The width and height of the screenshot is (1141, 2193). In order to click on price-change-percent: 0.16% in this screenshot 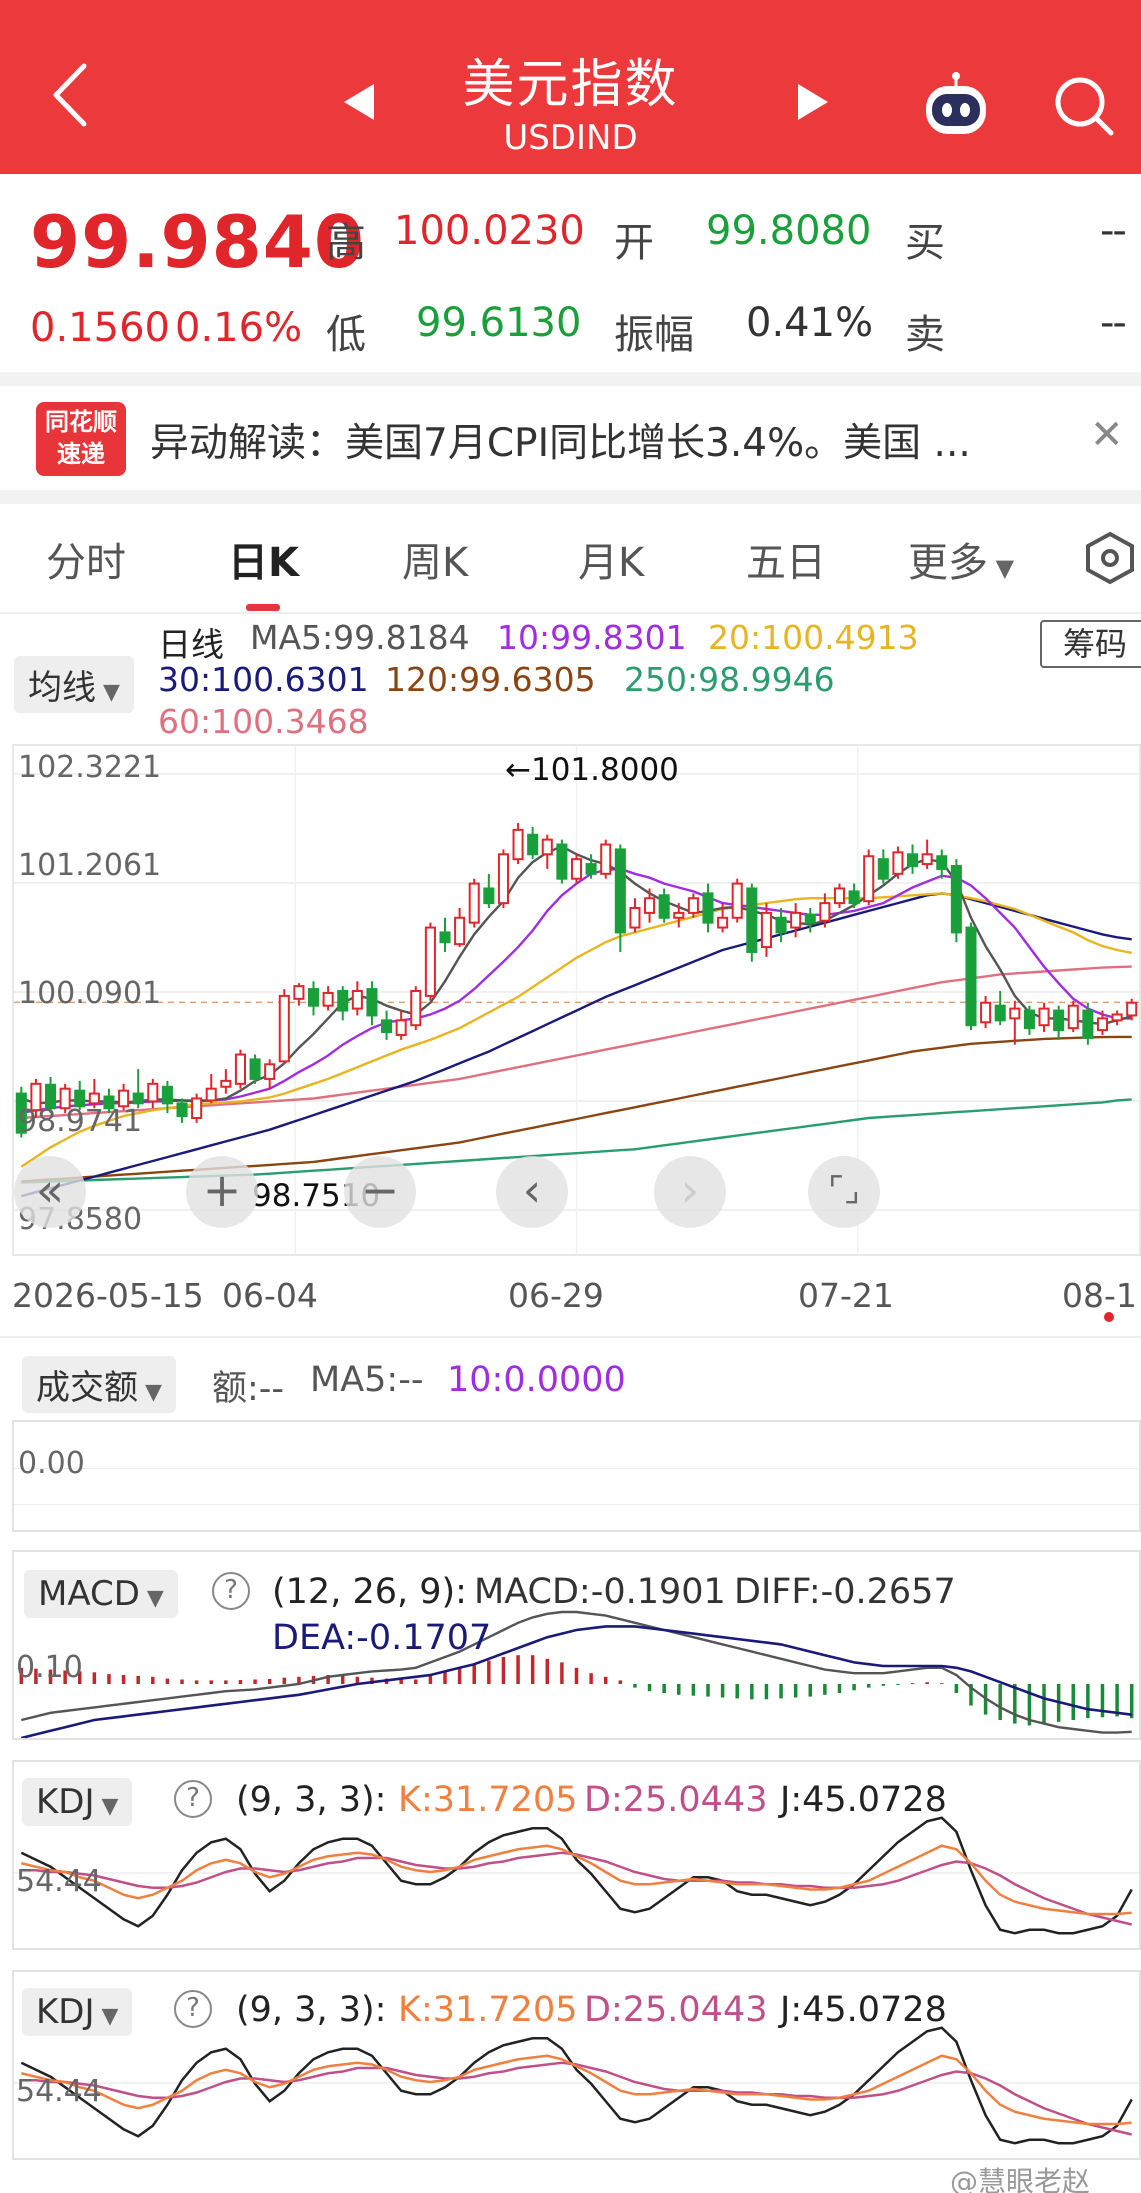, I will do `click(239, 328)`.